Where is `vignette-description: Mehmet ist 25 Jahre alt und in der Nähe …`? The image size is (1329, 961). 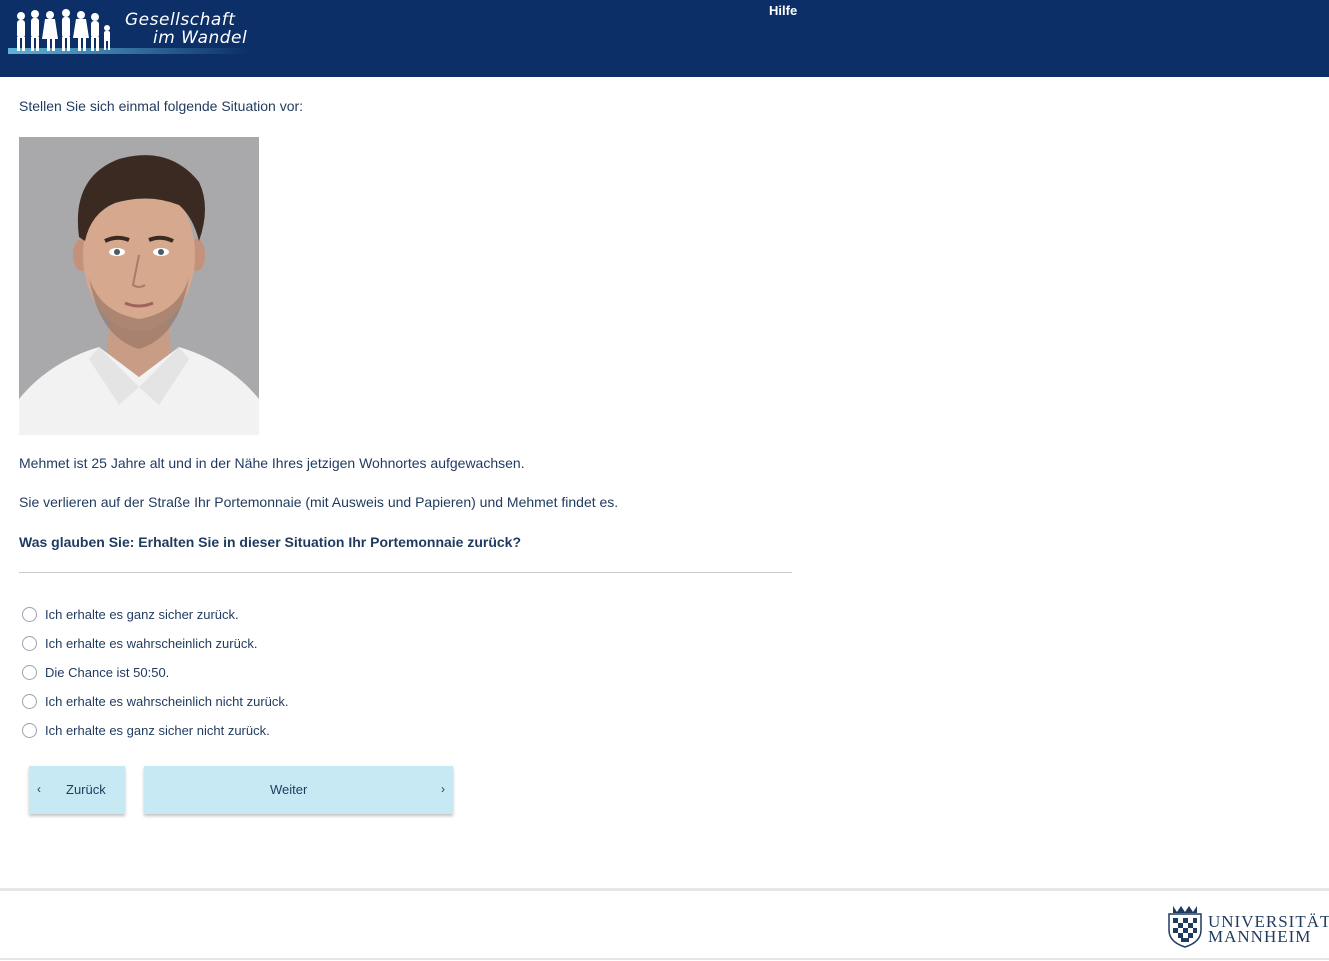 vignette-description: Mehmet ist 25 Jahre alt und in der Nähe … is located at coordinates (272, 463).